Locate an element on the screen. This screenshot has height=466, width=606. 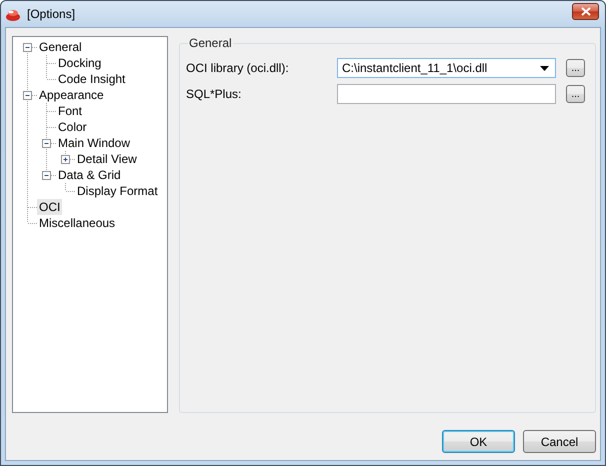
library-dropdown: C:\instantclient_11_1\oci.dll is located at coordinates (446, 68).